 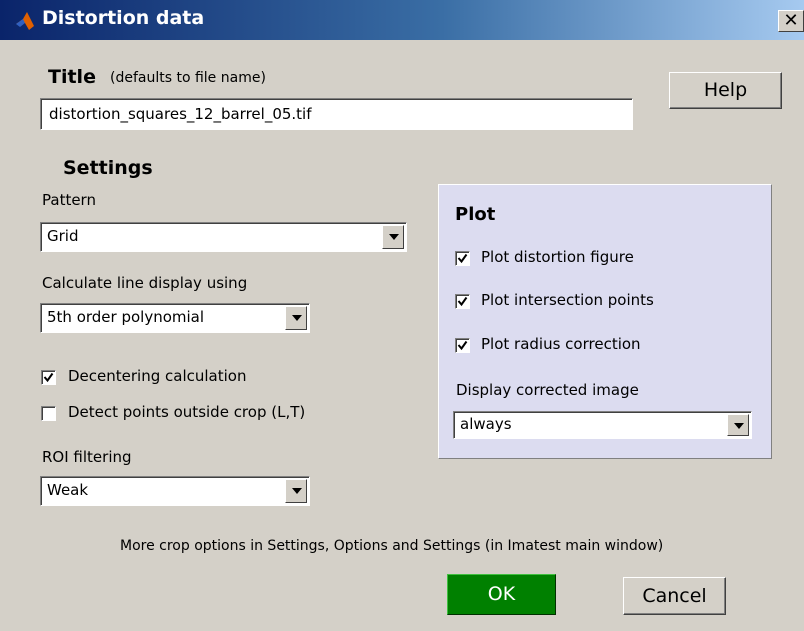 What do you see at coordinates (108, 168) in the screenshot?
I see `settings-heading: Settings` at bounding box center [108, 168].